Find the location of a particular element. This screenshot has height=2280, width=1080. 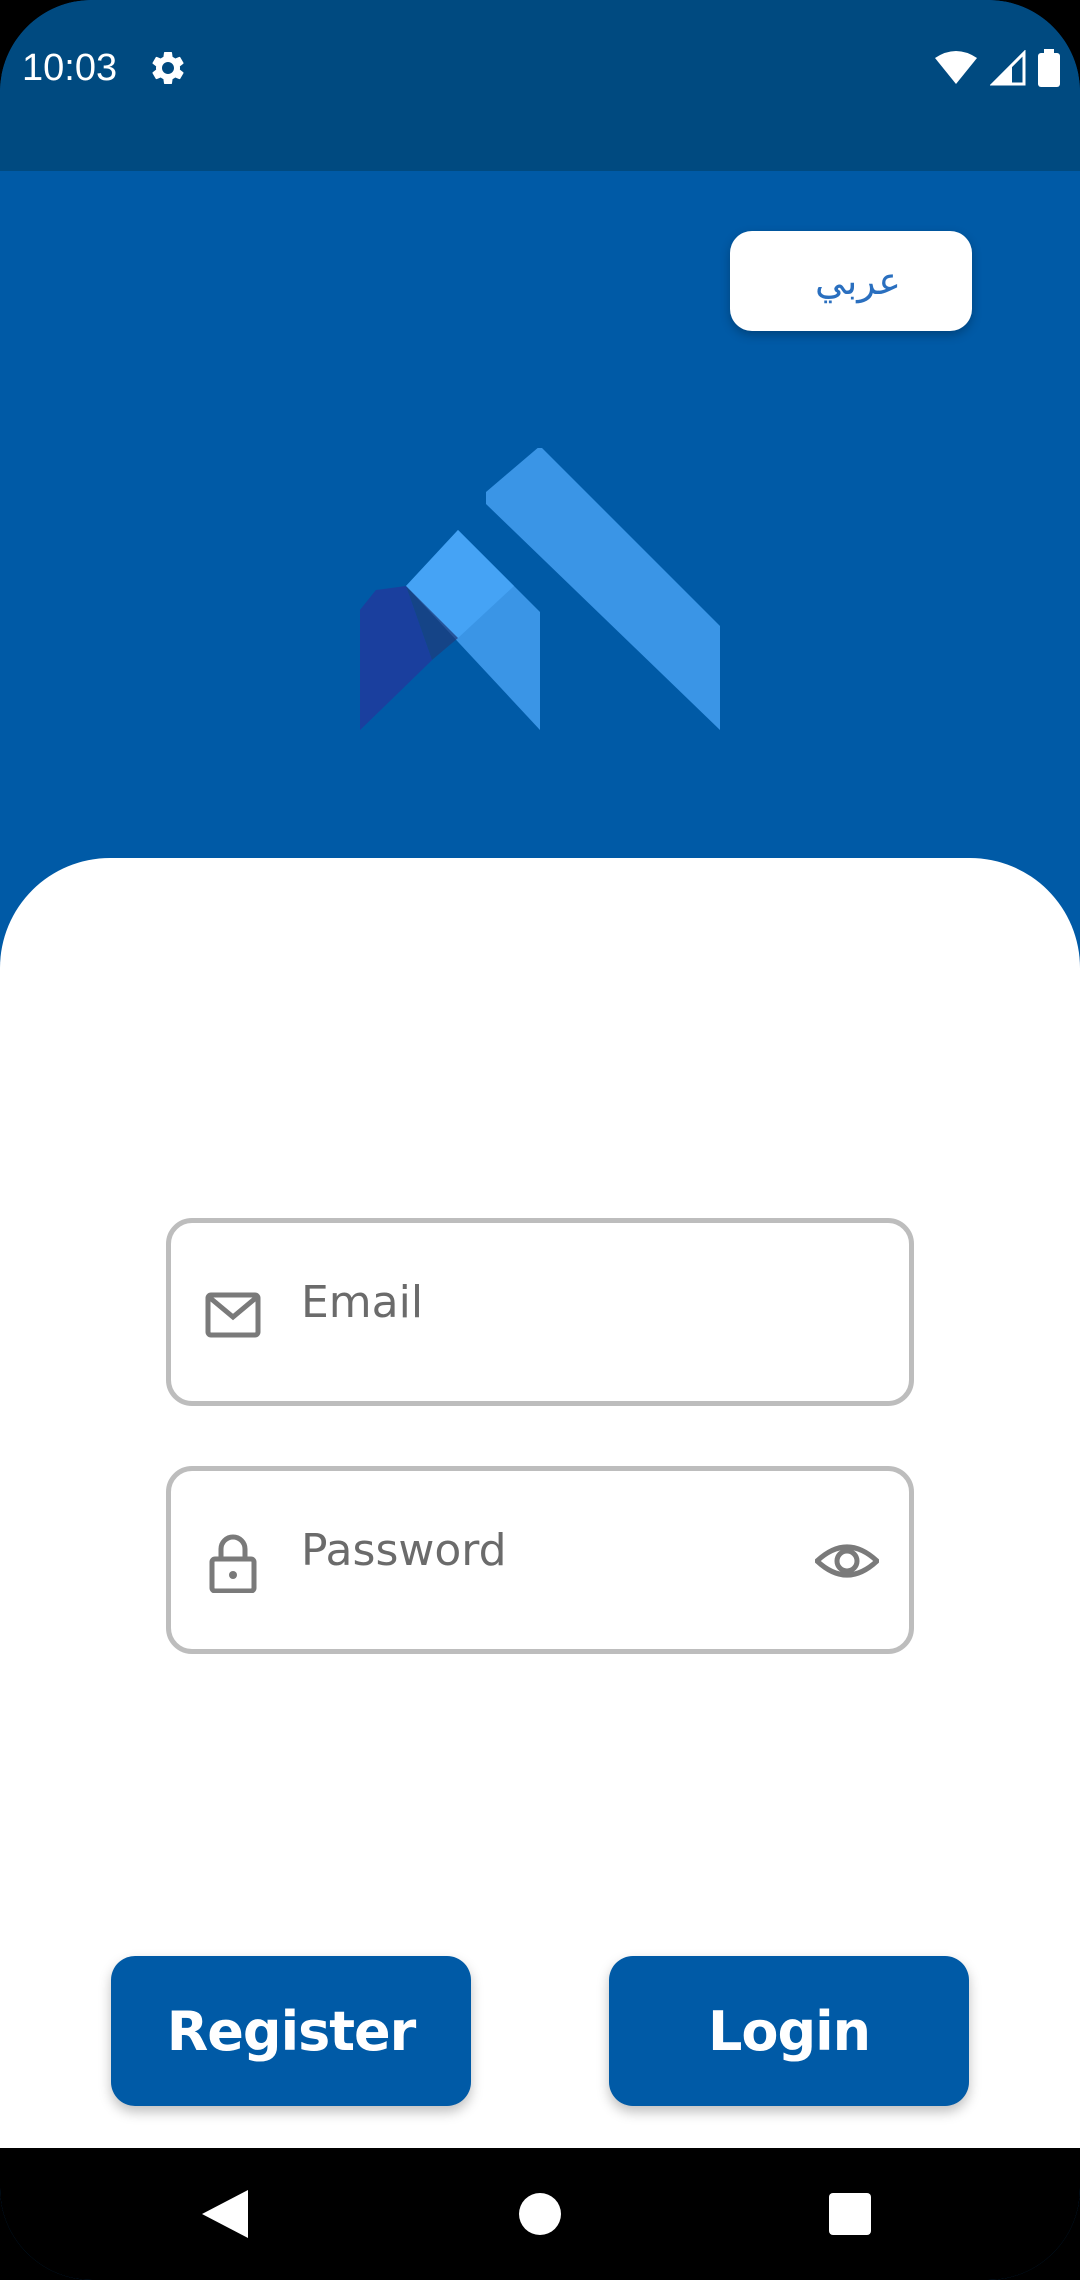

language-toggle-button: عربي is located at coordinates (851, 281).